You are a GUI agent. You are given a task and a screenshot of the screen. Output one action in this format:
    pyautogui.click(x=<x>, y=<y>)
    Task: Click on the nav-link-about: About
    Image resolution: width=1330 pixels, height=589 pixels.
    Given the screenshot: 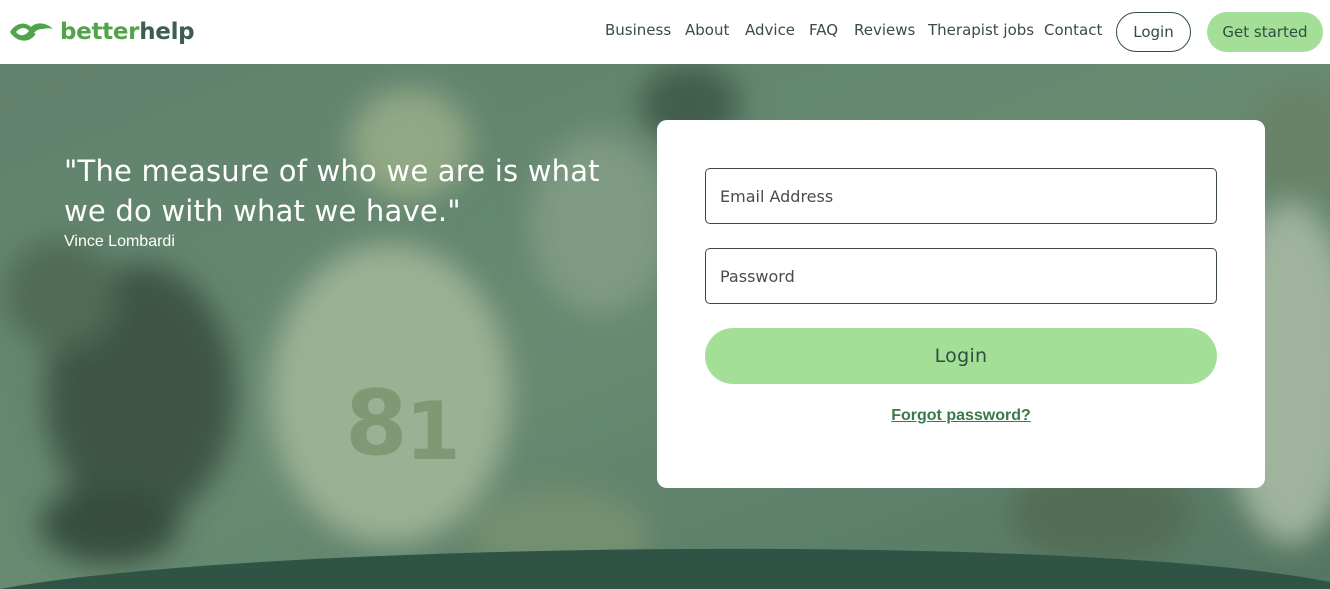 What is the action you would take?
    pyautogui.click(x=707, y=30)
    